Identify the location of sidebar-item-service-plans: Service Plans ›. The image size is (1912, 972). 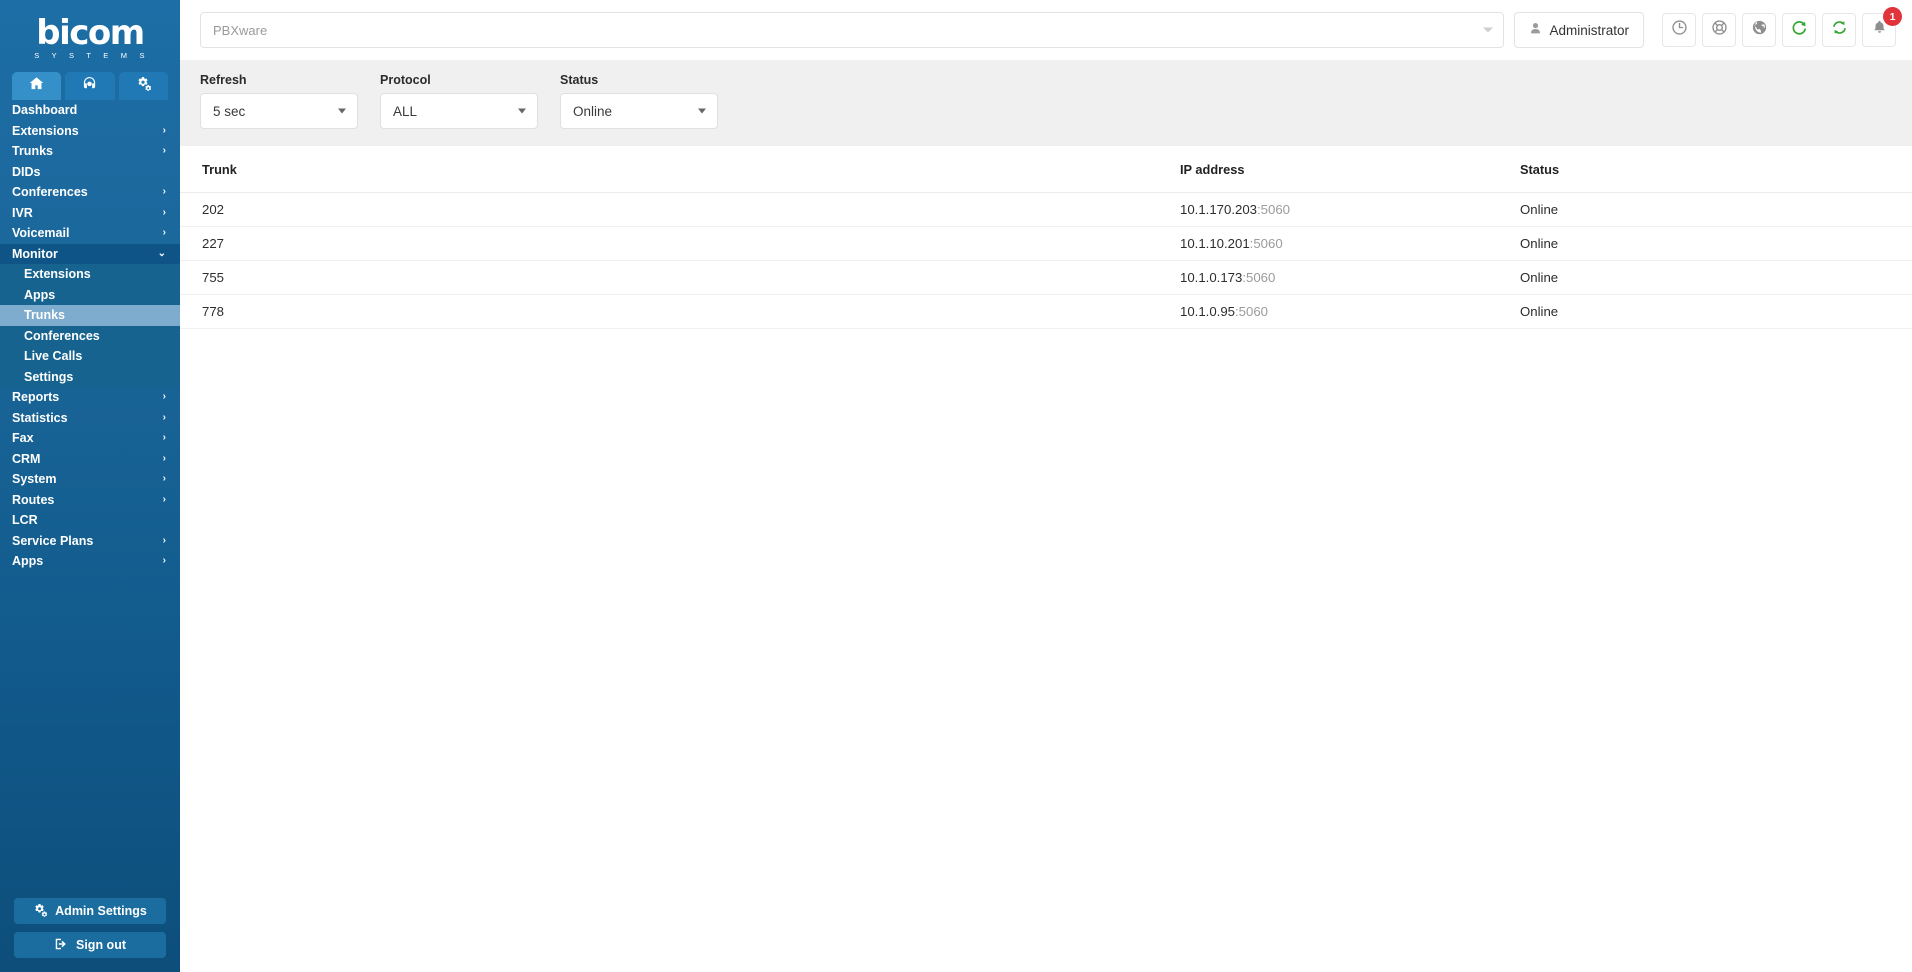
(90, 541).